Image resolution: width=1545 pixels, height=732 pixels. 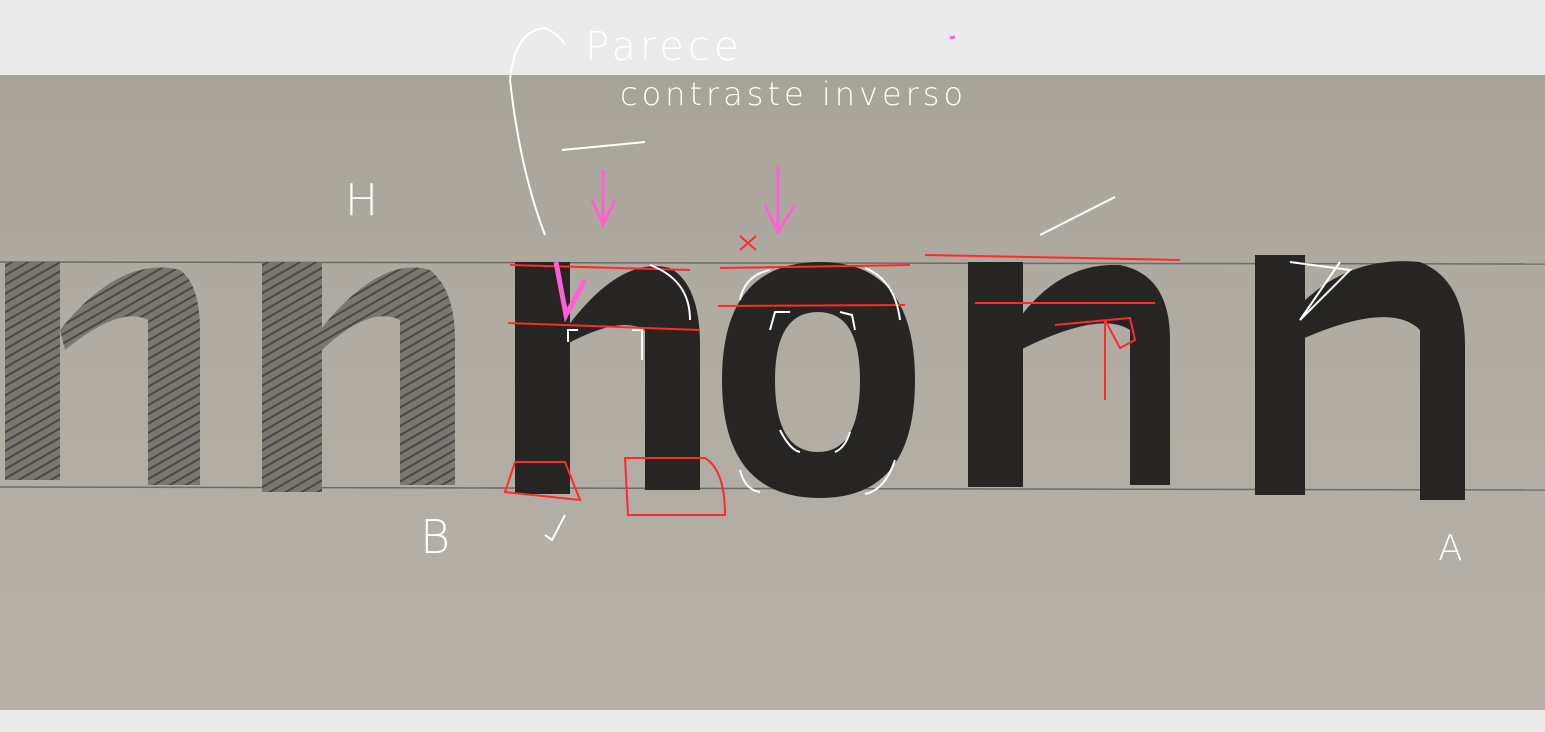 What do you see at coordinates (818, 380) in the screenshot?
I see `letter-o` at bounding box center [818, 380].